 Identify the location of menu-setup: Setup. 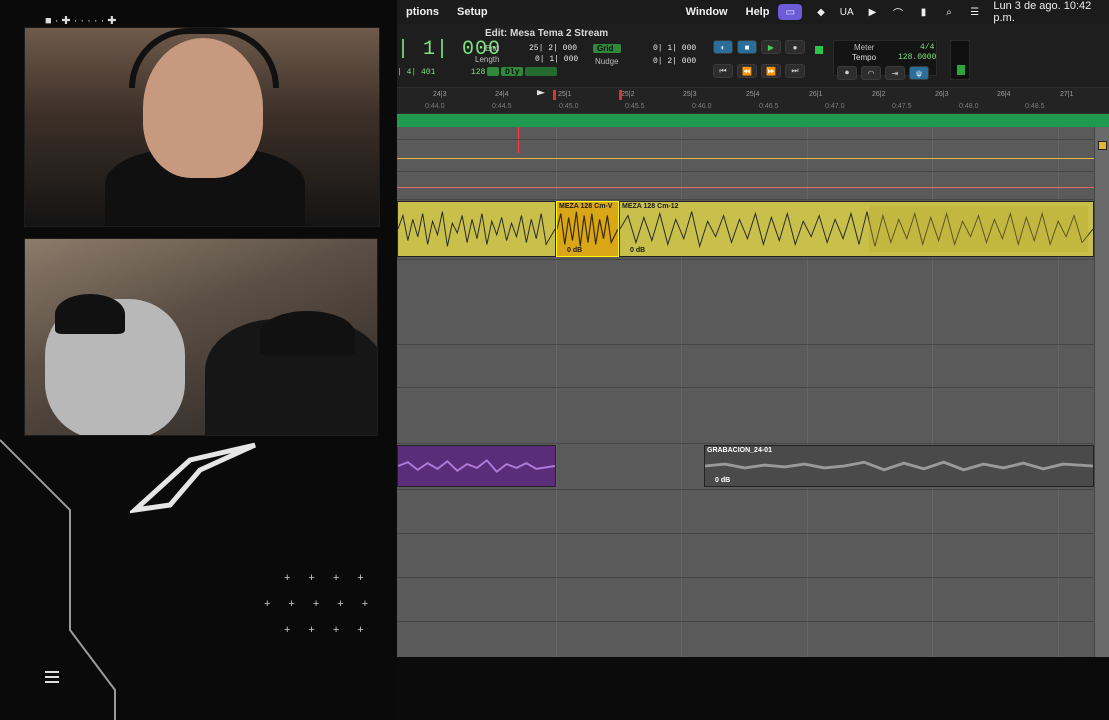
(472, 12).